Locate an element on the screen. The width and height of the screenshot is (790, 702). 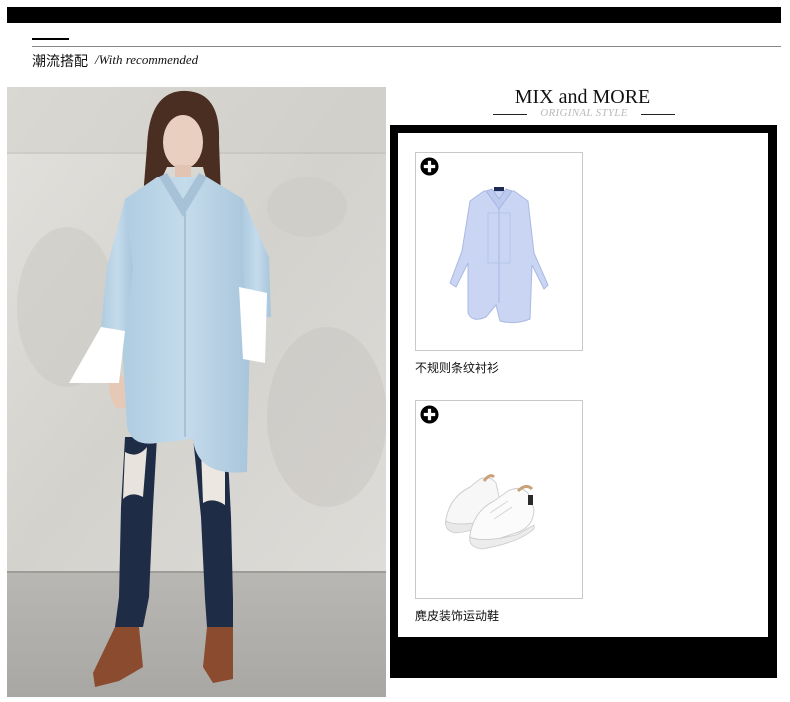
panel-subtitle: ORIGINAL STYLE is located at coordinates (584, 114).